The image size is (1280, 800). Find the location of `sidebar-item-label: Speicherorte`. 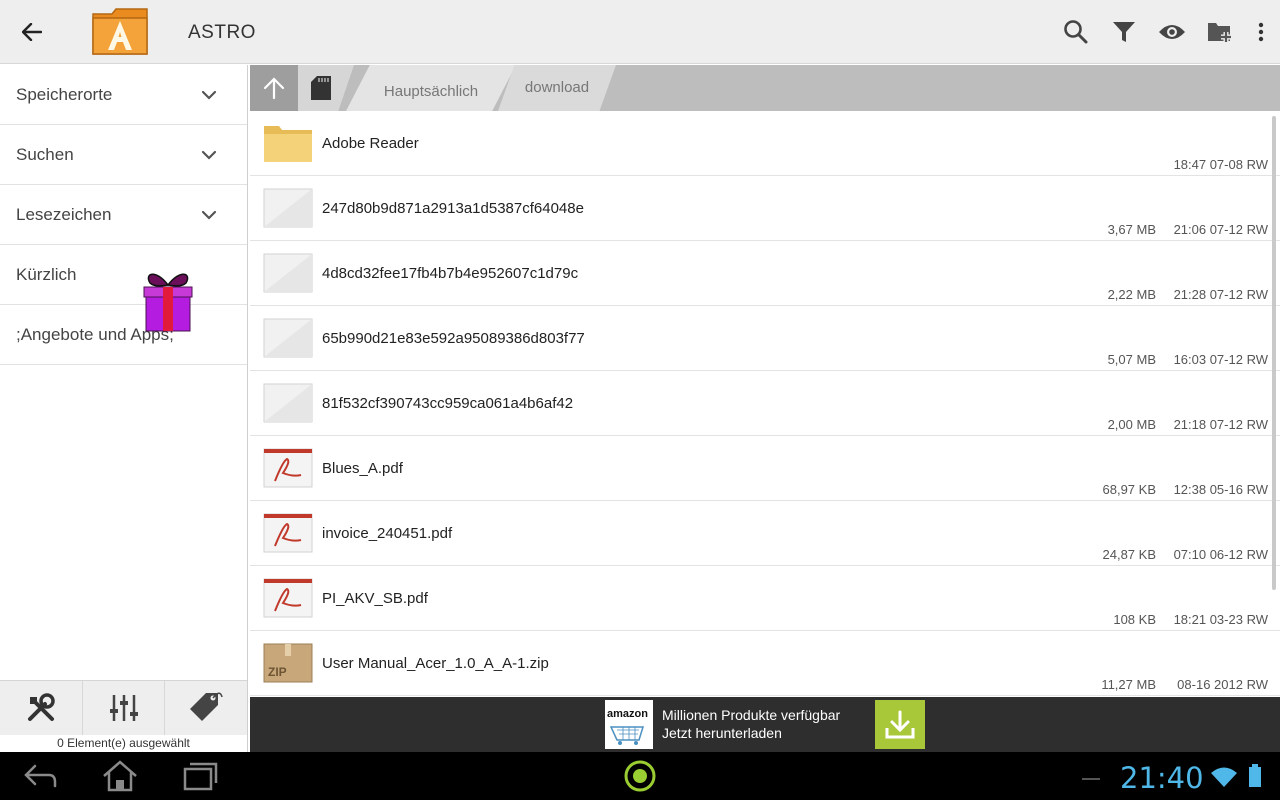

sidebar-item-label: Speicherorte is located at coordinates (64, 94).